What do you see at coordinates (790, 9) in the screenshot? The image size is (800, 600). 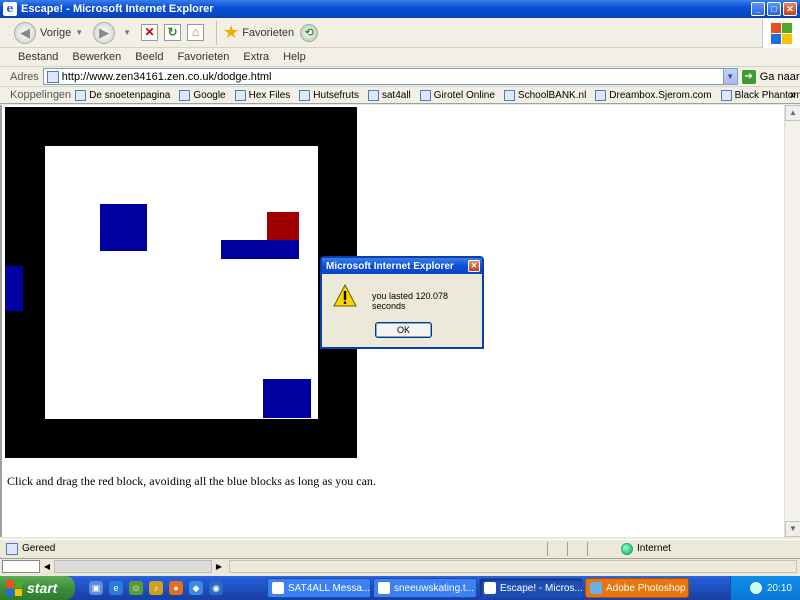 I see `close-button: ✕` at bounding box center [790, 9].